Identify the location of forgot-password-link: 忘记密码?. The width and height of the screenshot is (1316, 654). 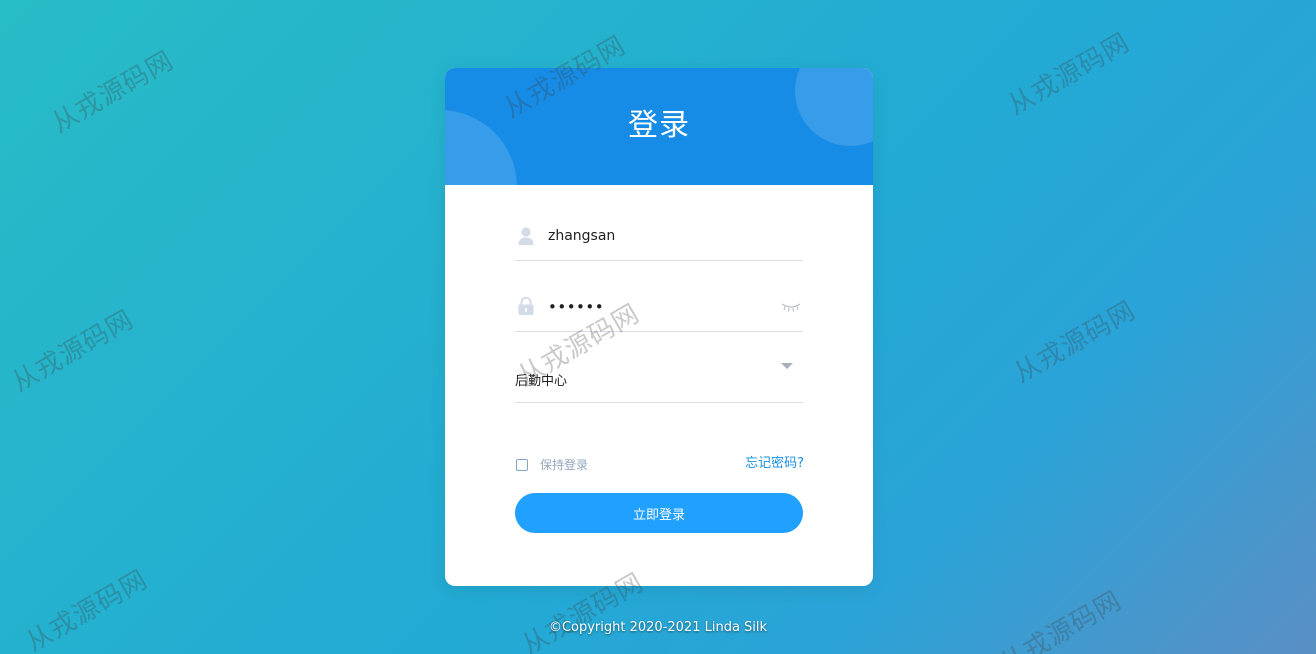
(774, 461).